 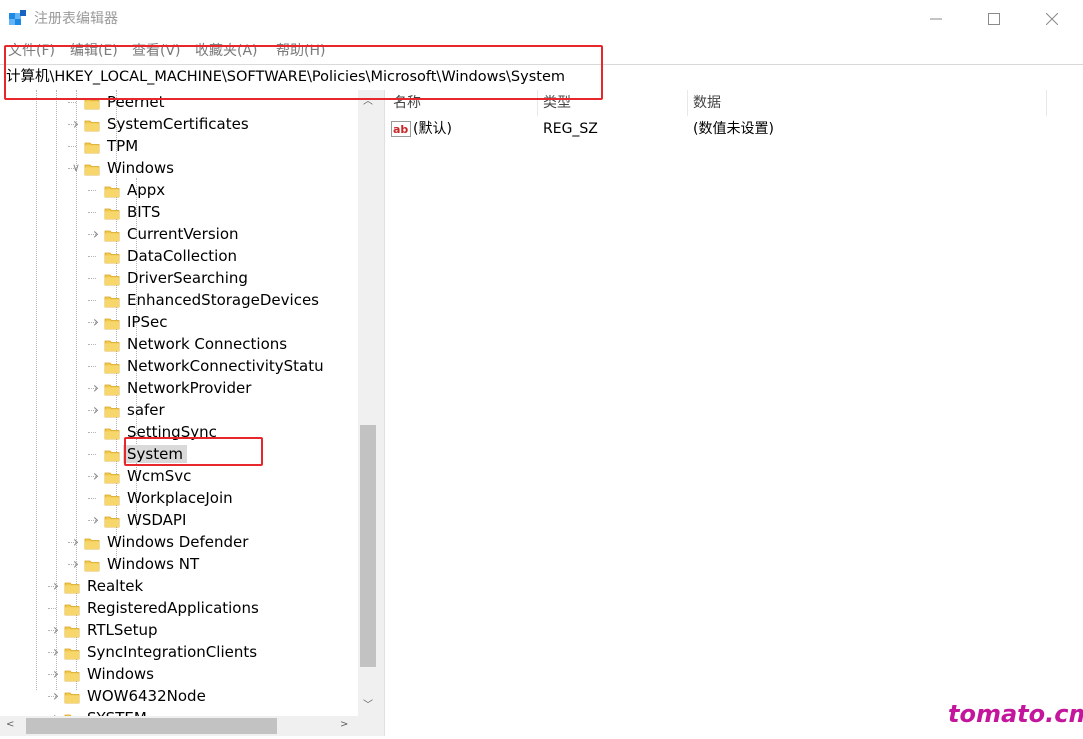 I want to click on tree-item: NetworkConnectivityStatu, so click(x=180, y=366).